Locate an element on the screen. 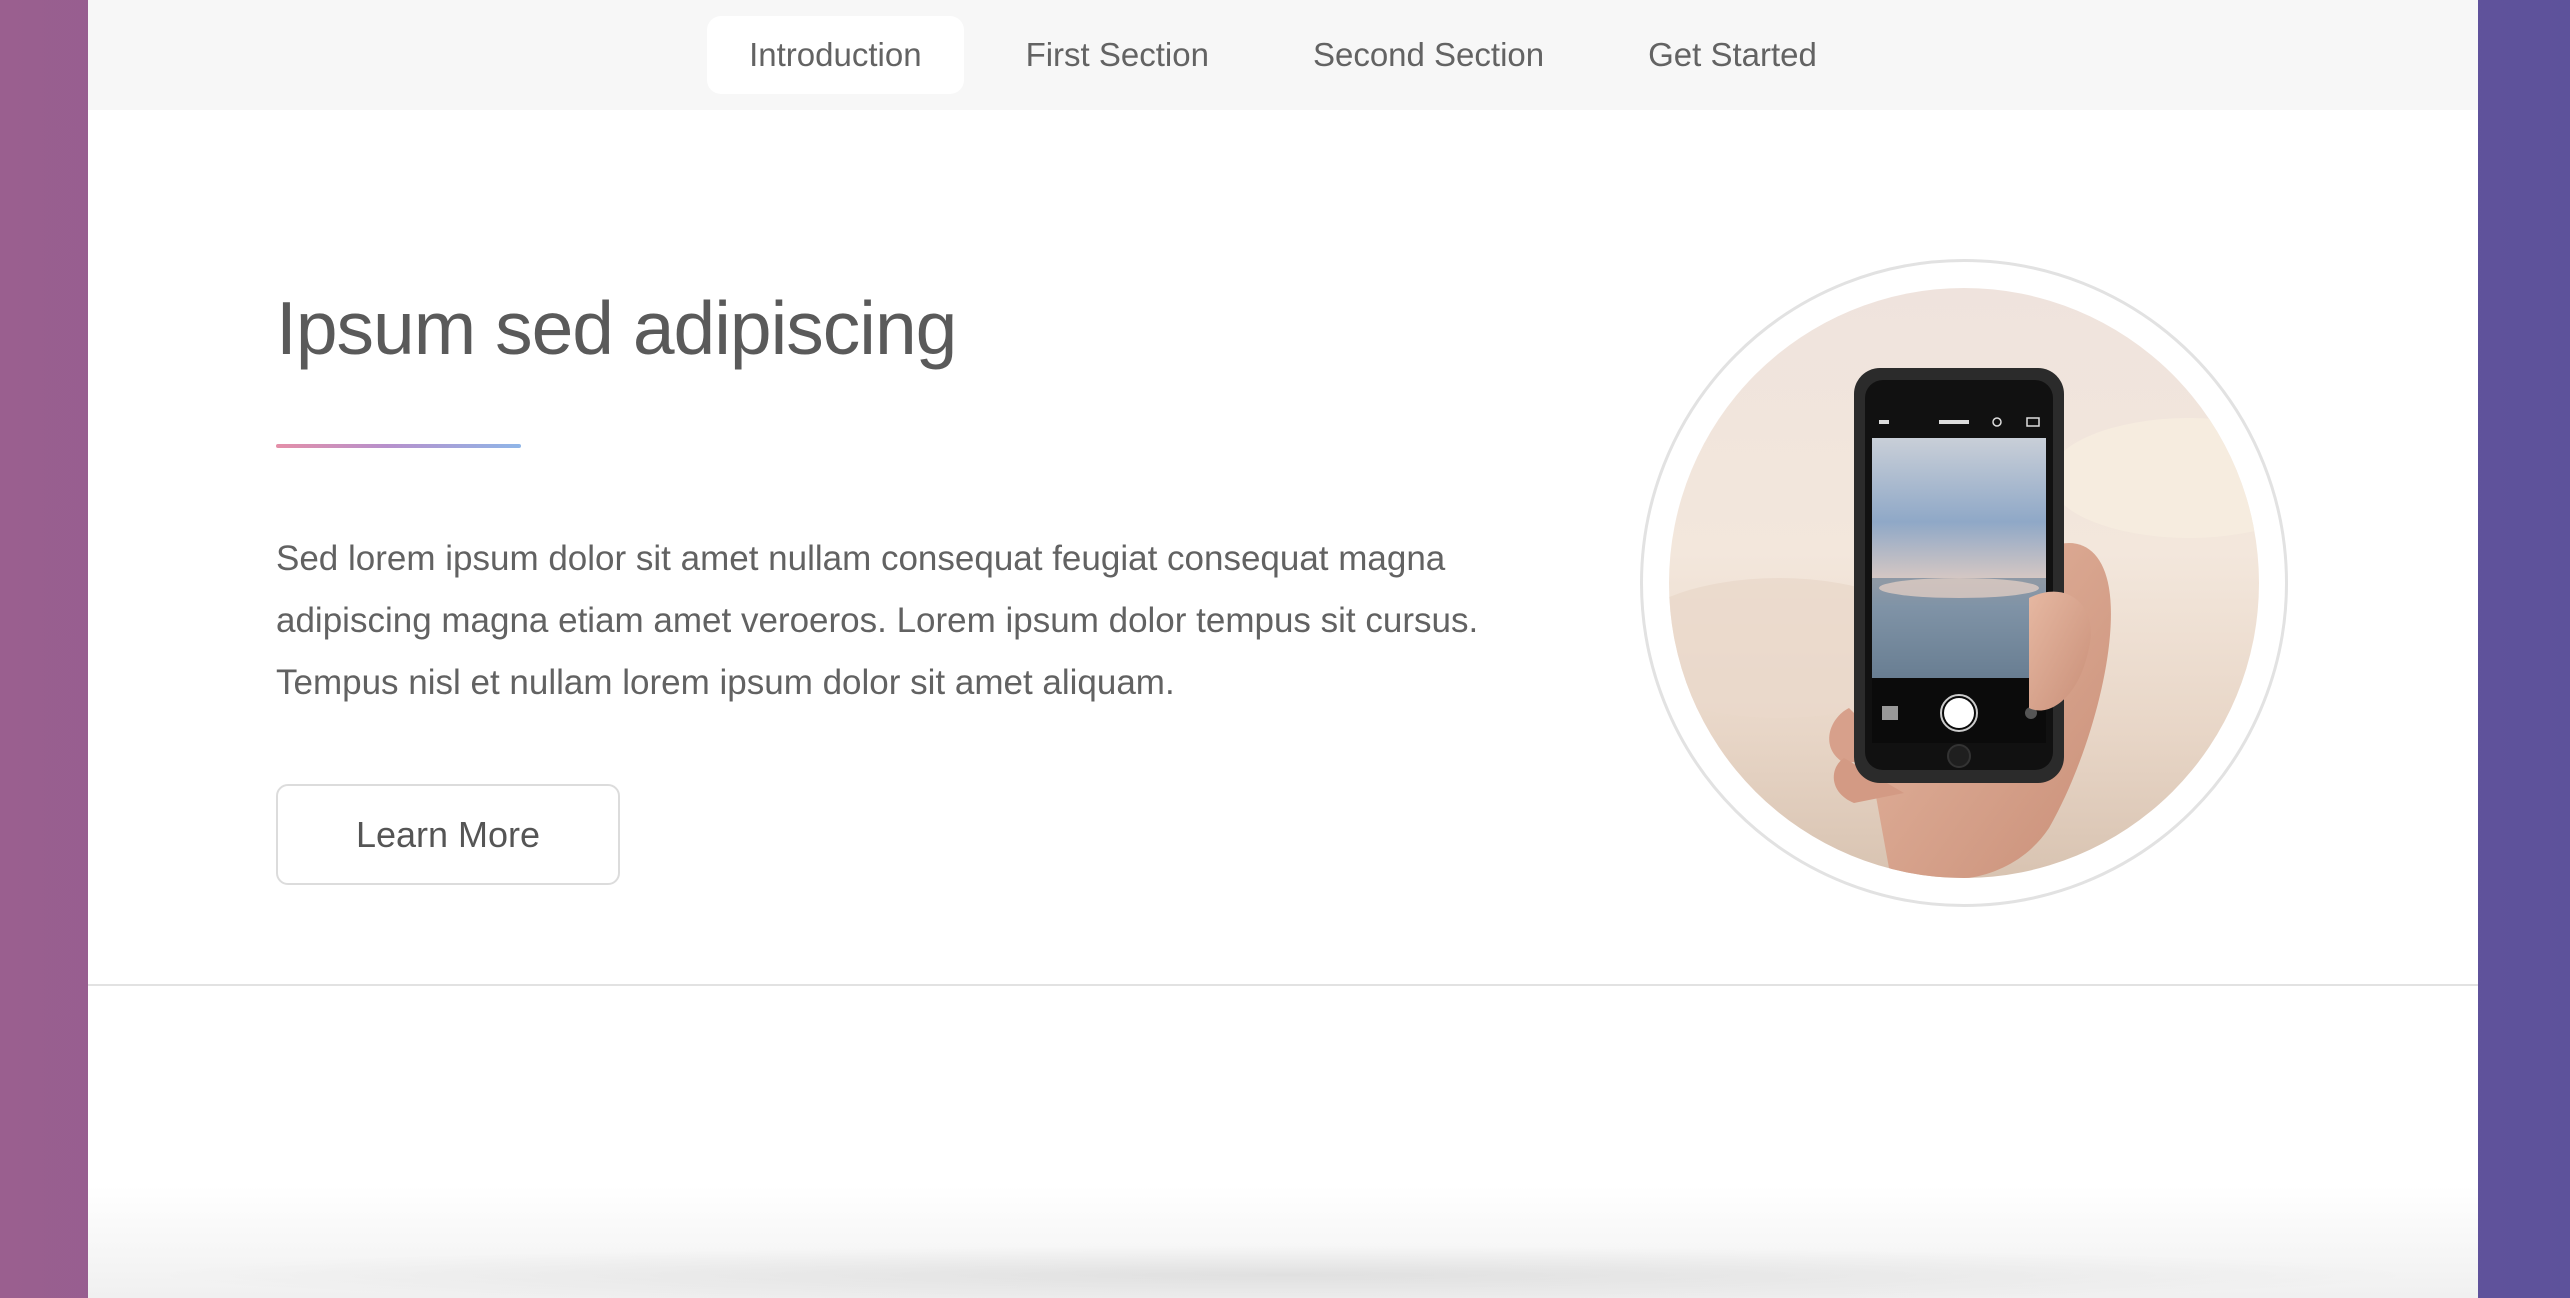 The image size is (2570, 1298). section-divider is located at coordinates (1283, 985).